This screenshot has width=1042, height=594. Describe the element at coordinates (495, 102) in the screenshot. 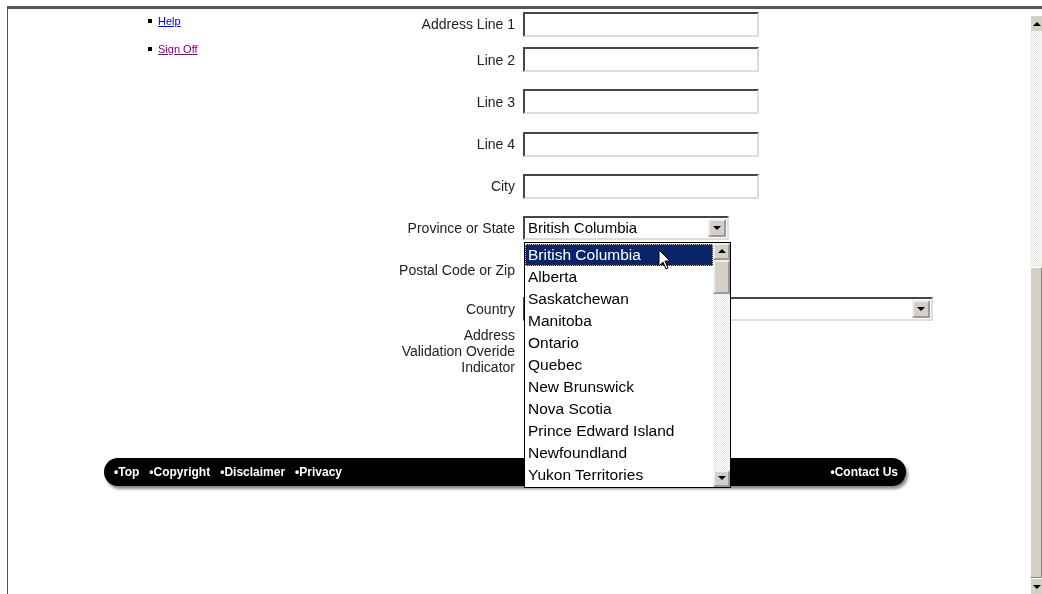

I see `field-label: Line 3` at that location.